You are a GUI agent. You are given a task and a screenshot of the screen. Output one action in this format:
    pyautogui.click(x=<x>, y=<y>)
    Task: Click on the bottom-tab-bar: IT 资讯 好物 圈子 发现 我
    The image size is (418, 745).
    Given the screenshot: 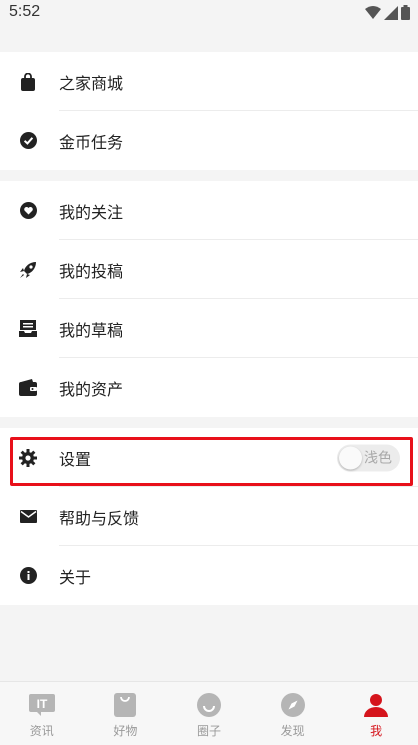 What is the action you would take?
    pyautogui.click(x=209, y=713)
    